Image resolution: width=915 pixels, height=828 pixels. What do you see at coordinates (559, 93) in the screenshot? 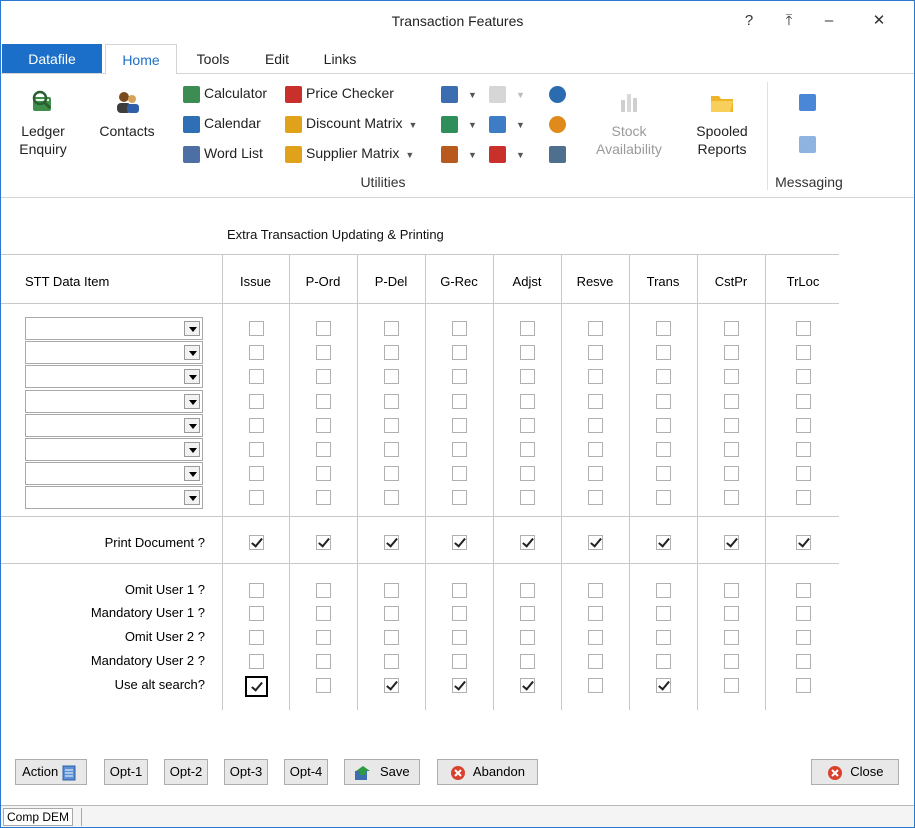
I see `globe-button` at bounding box center [559, 93].